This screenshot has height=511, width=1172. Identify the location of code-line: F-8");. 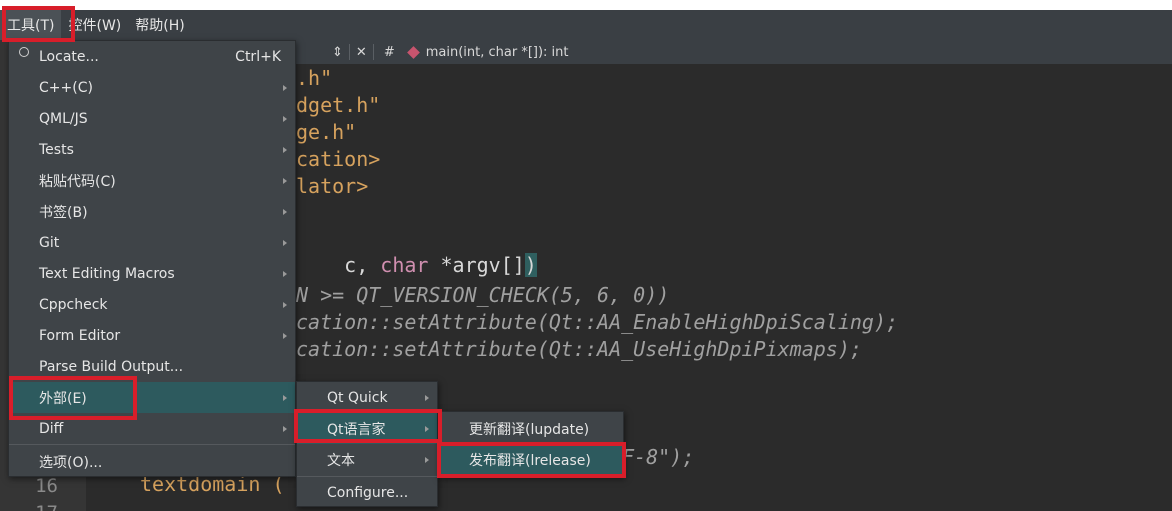
(658, 457).